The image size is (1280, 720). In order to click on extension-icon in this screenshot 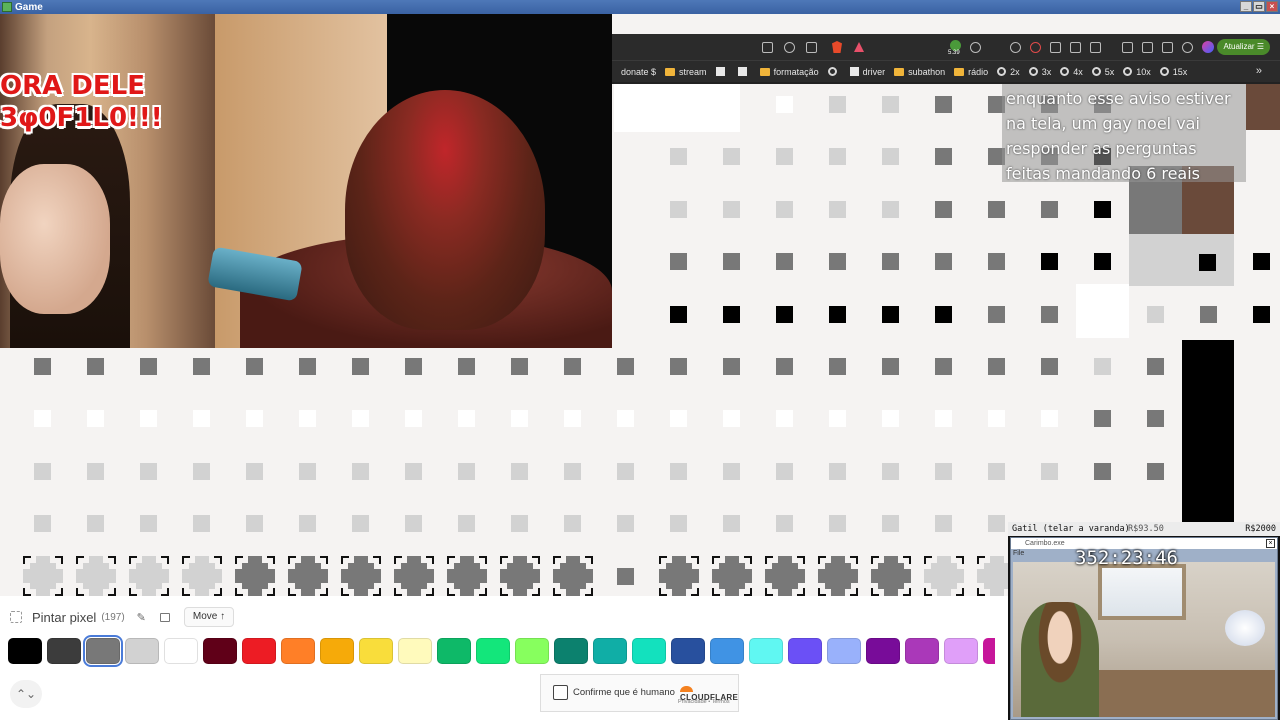, I will do `click(1015, 47)`.